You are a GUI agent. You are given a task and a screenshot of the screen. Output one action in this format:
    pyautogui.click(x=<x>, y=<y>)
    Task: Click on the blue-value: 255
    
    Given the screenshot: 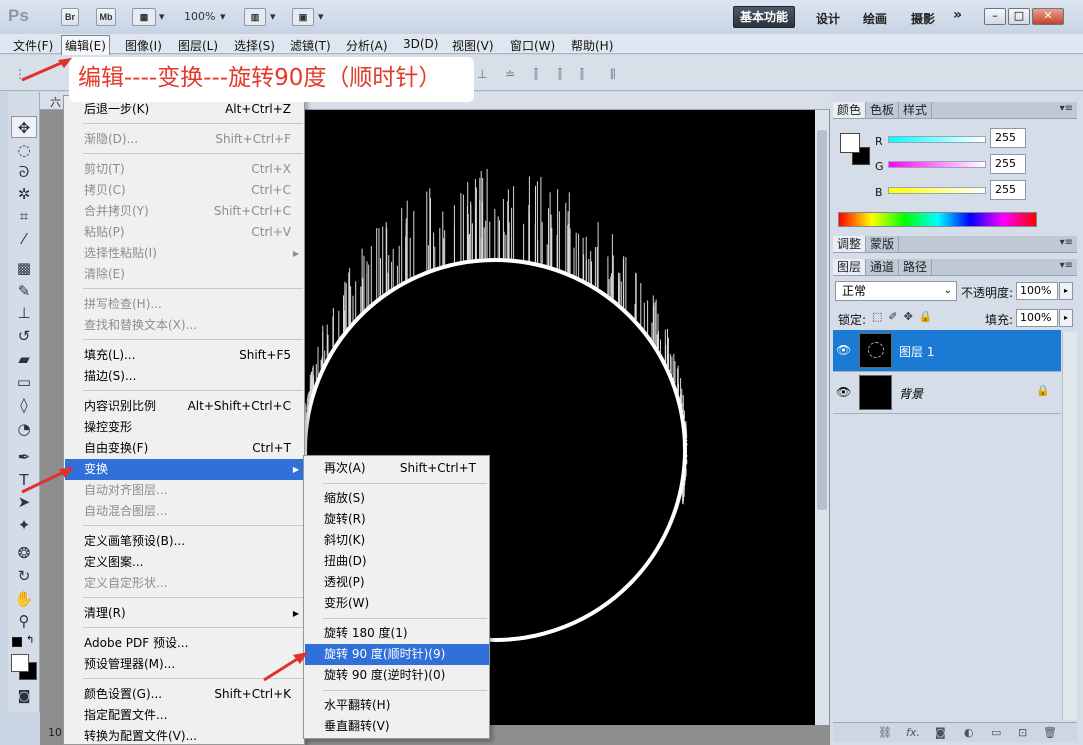 What is the action you would take?
    pyautogui.click(x=1008, y=190)
    